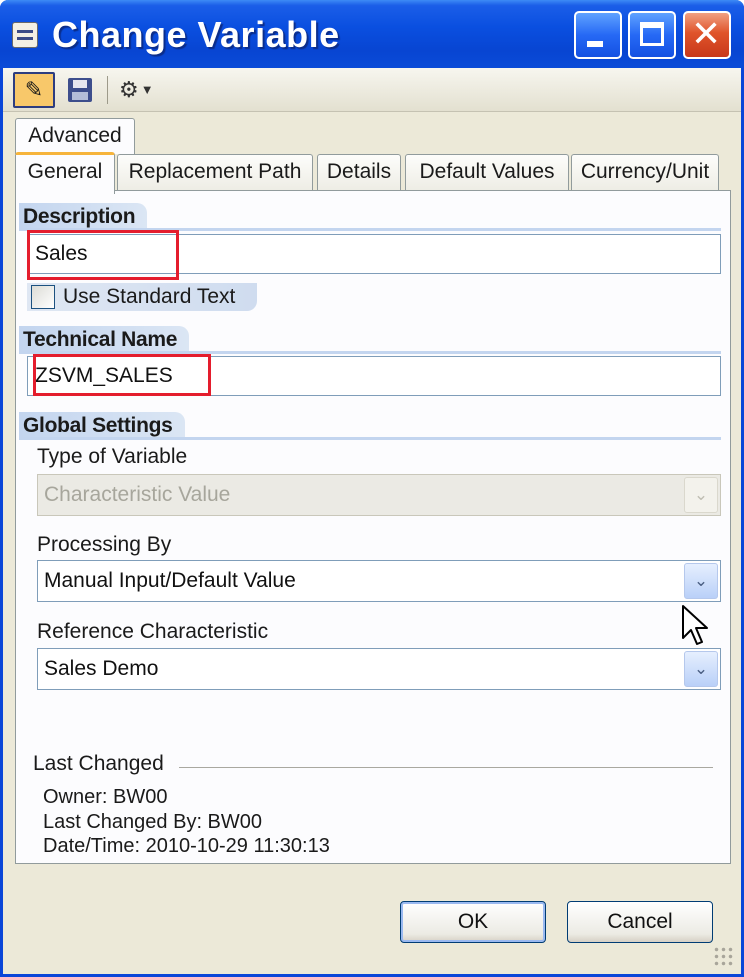 The image size is (744, 977). What do you see at coordinates (186, 846) in the screenshot?
I see `date-time-text: Date/Time: 2010-10-29 11:30:13` at bounding box center [186, 846].